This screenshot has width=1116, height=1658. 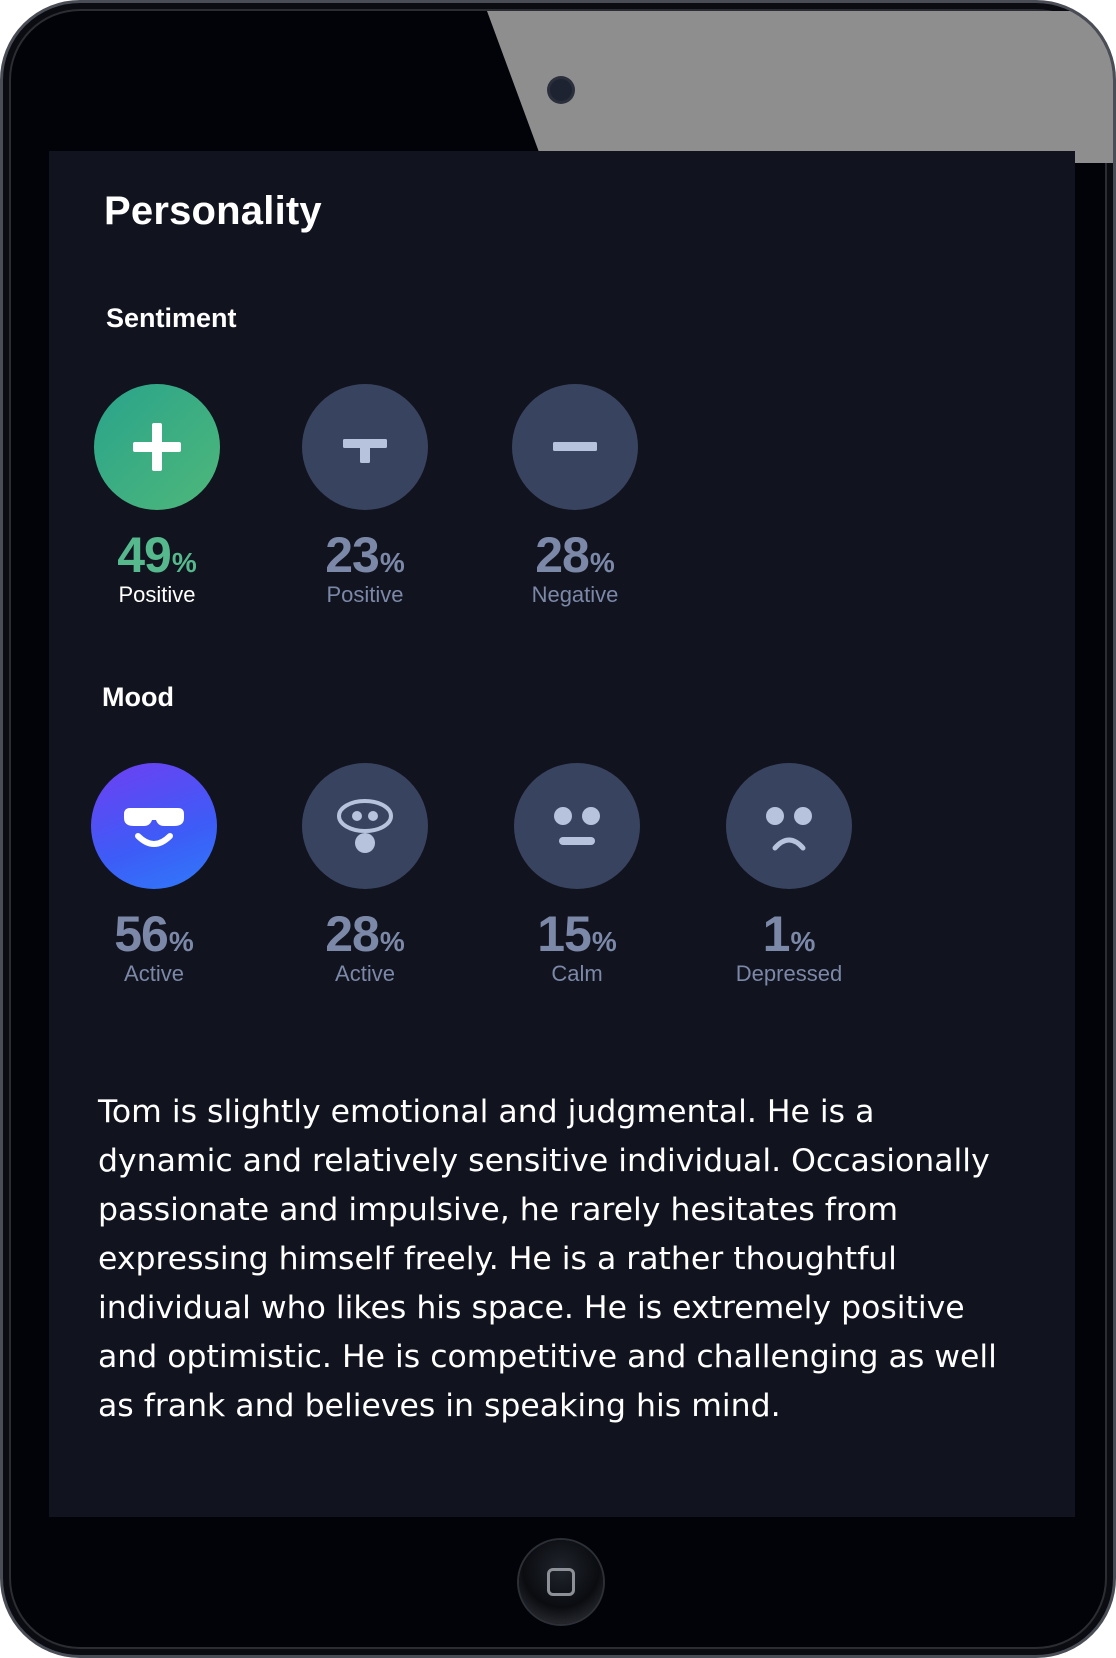 I want to click on mood-stat-depressed: 1% Depressed, so click(x=789, y=875).